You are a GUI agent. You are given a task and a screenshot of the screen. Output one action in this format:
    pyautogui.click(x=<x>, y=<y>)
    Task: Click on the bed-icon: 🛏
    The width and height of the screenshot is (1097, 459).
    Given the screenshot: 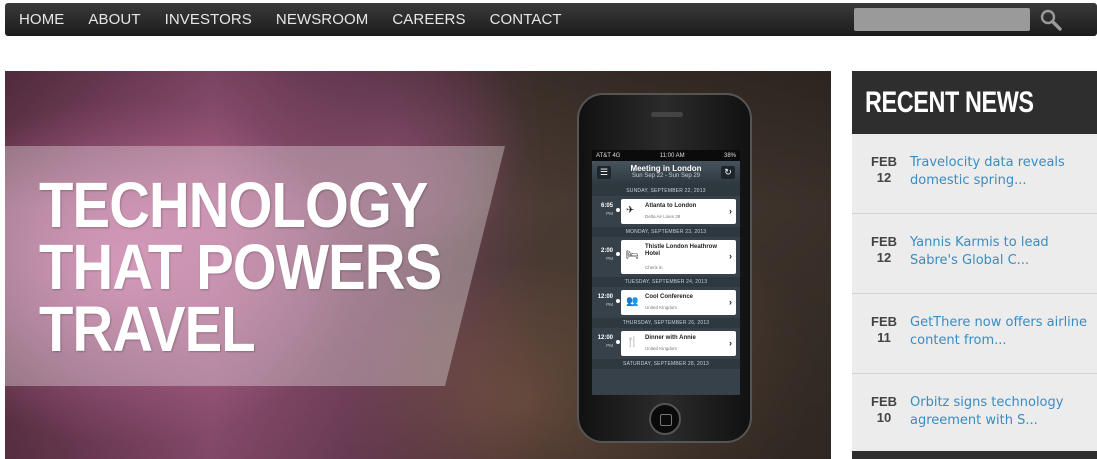 What is the action you would take?
    pyautogui.click(x=632, y=255)
    